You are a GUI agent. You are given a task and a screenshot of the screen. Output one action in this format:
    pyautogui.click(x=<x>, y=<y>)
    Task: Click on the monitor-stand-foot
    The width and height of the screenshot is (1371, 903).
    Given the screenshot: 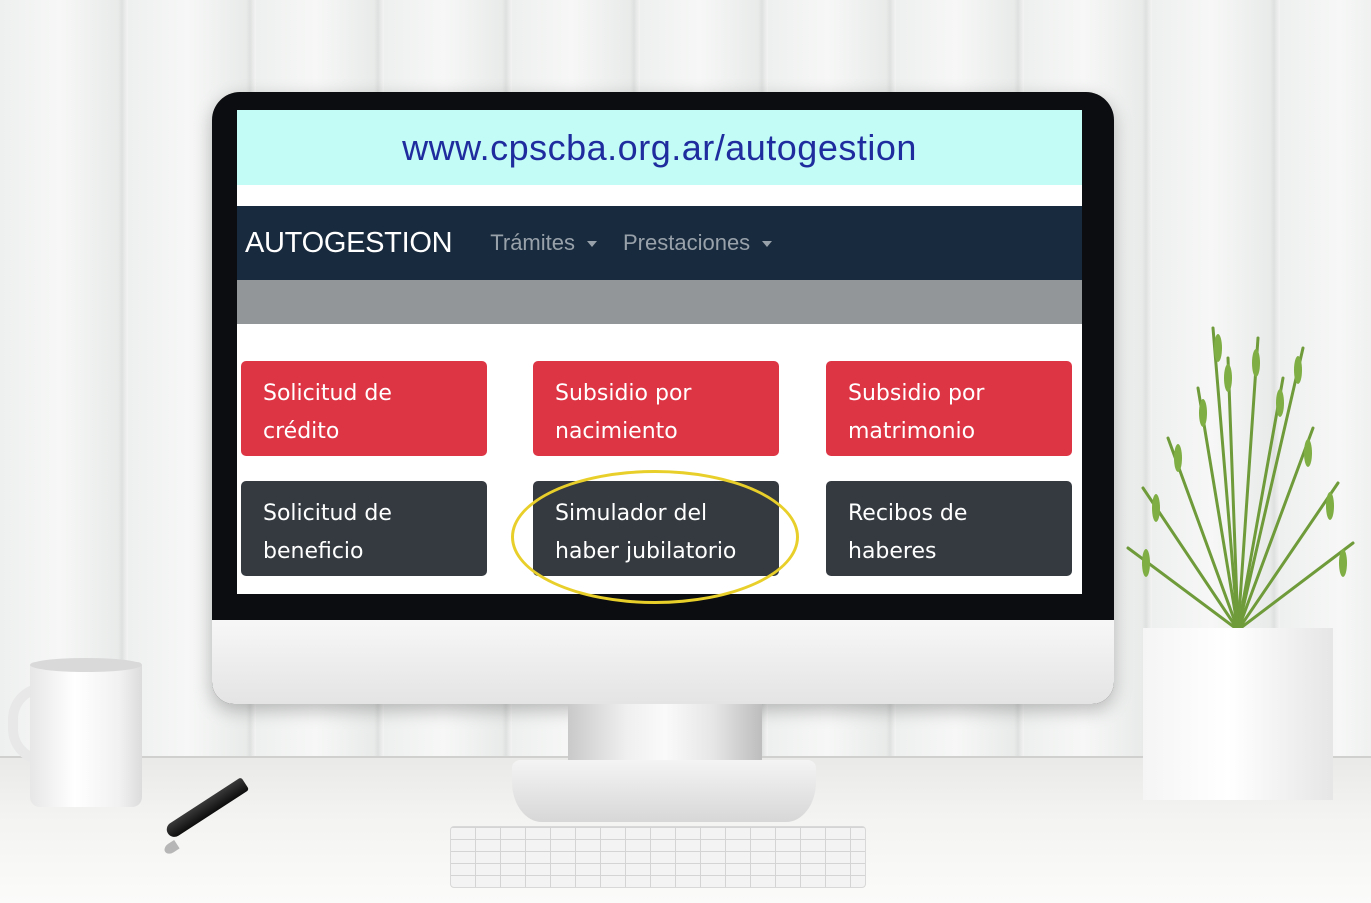 What is the action you would take?
    pyautogui.click(x=664, y=791)
    